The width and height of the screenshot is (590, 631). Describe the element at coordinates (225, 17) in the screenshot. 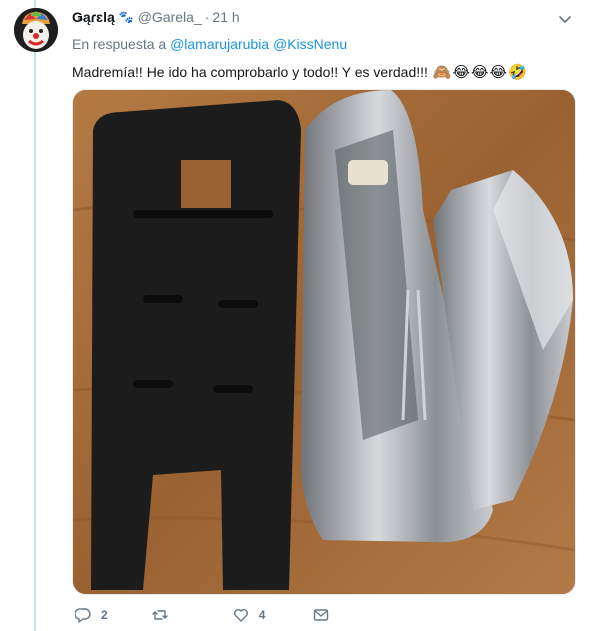

I see `timestamp: 21 h` at that location.